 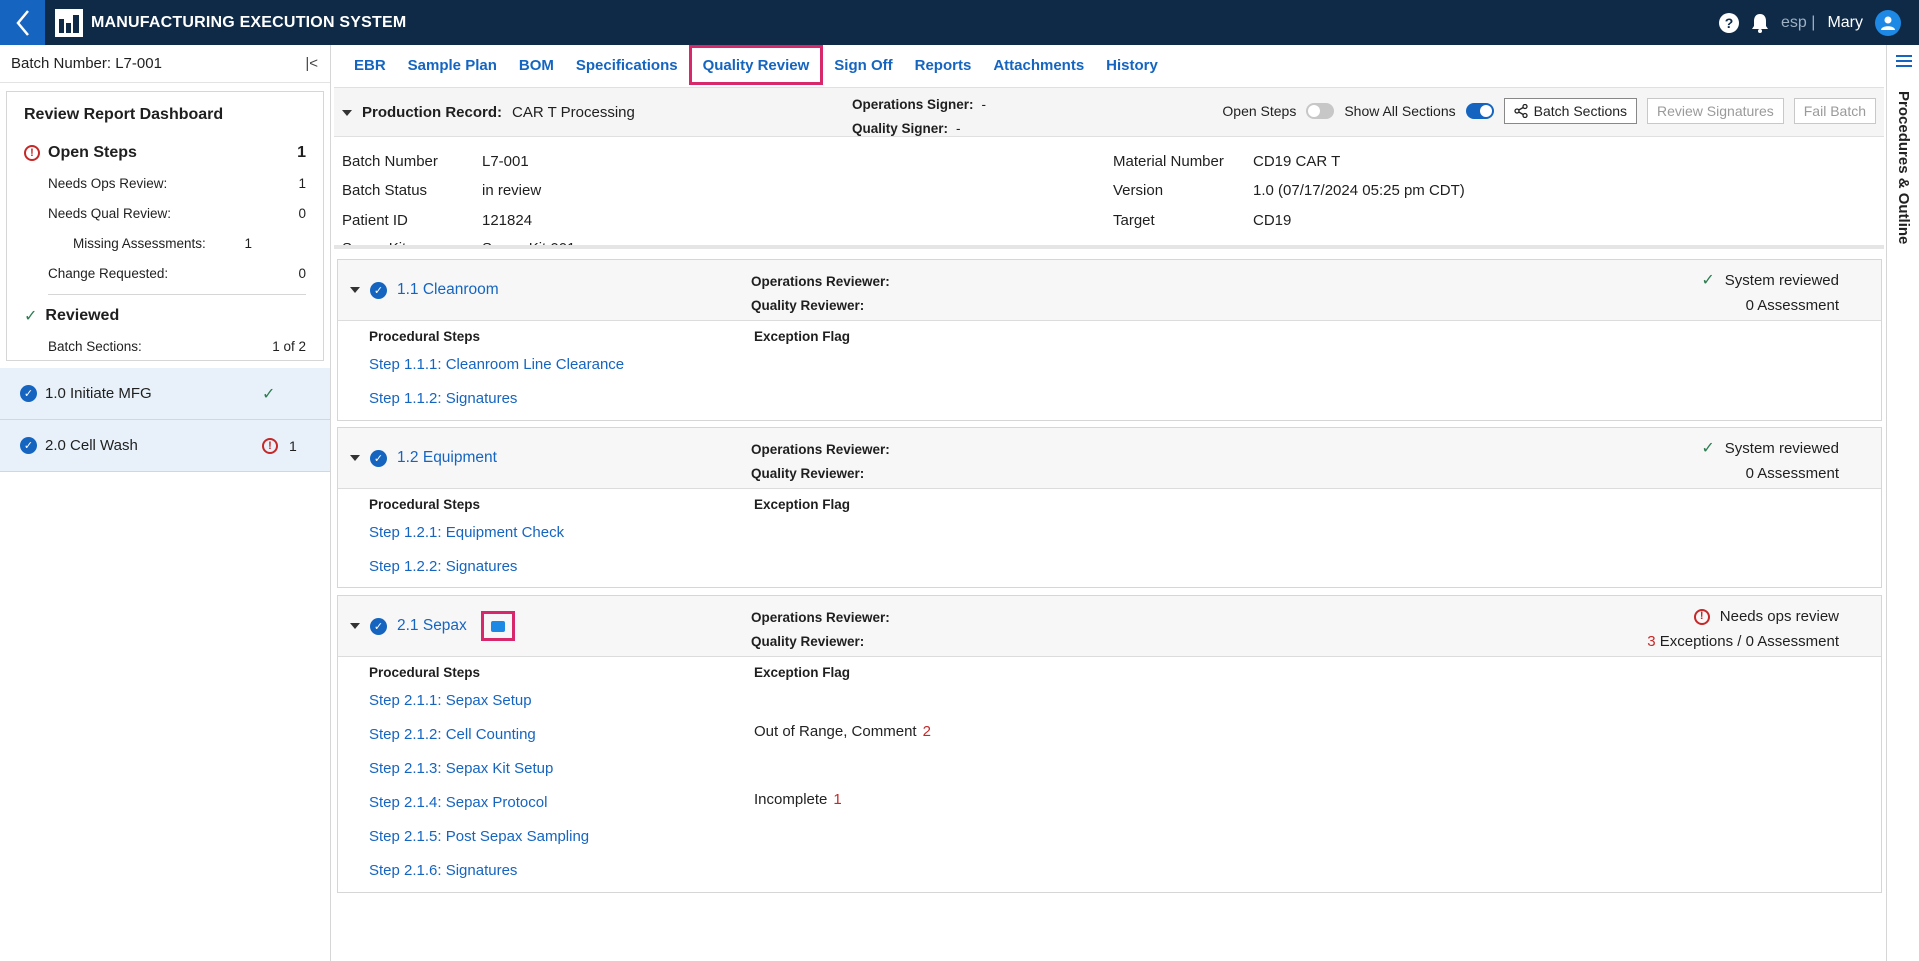 What do you see at coordinates (1320, 111) in the screenshot?
I see `open-steps-toggle` at bounding box center [1320, 111].